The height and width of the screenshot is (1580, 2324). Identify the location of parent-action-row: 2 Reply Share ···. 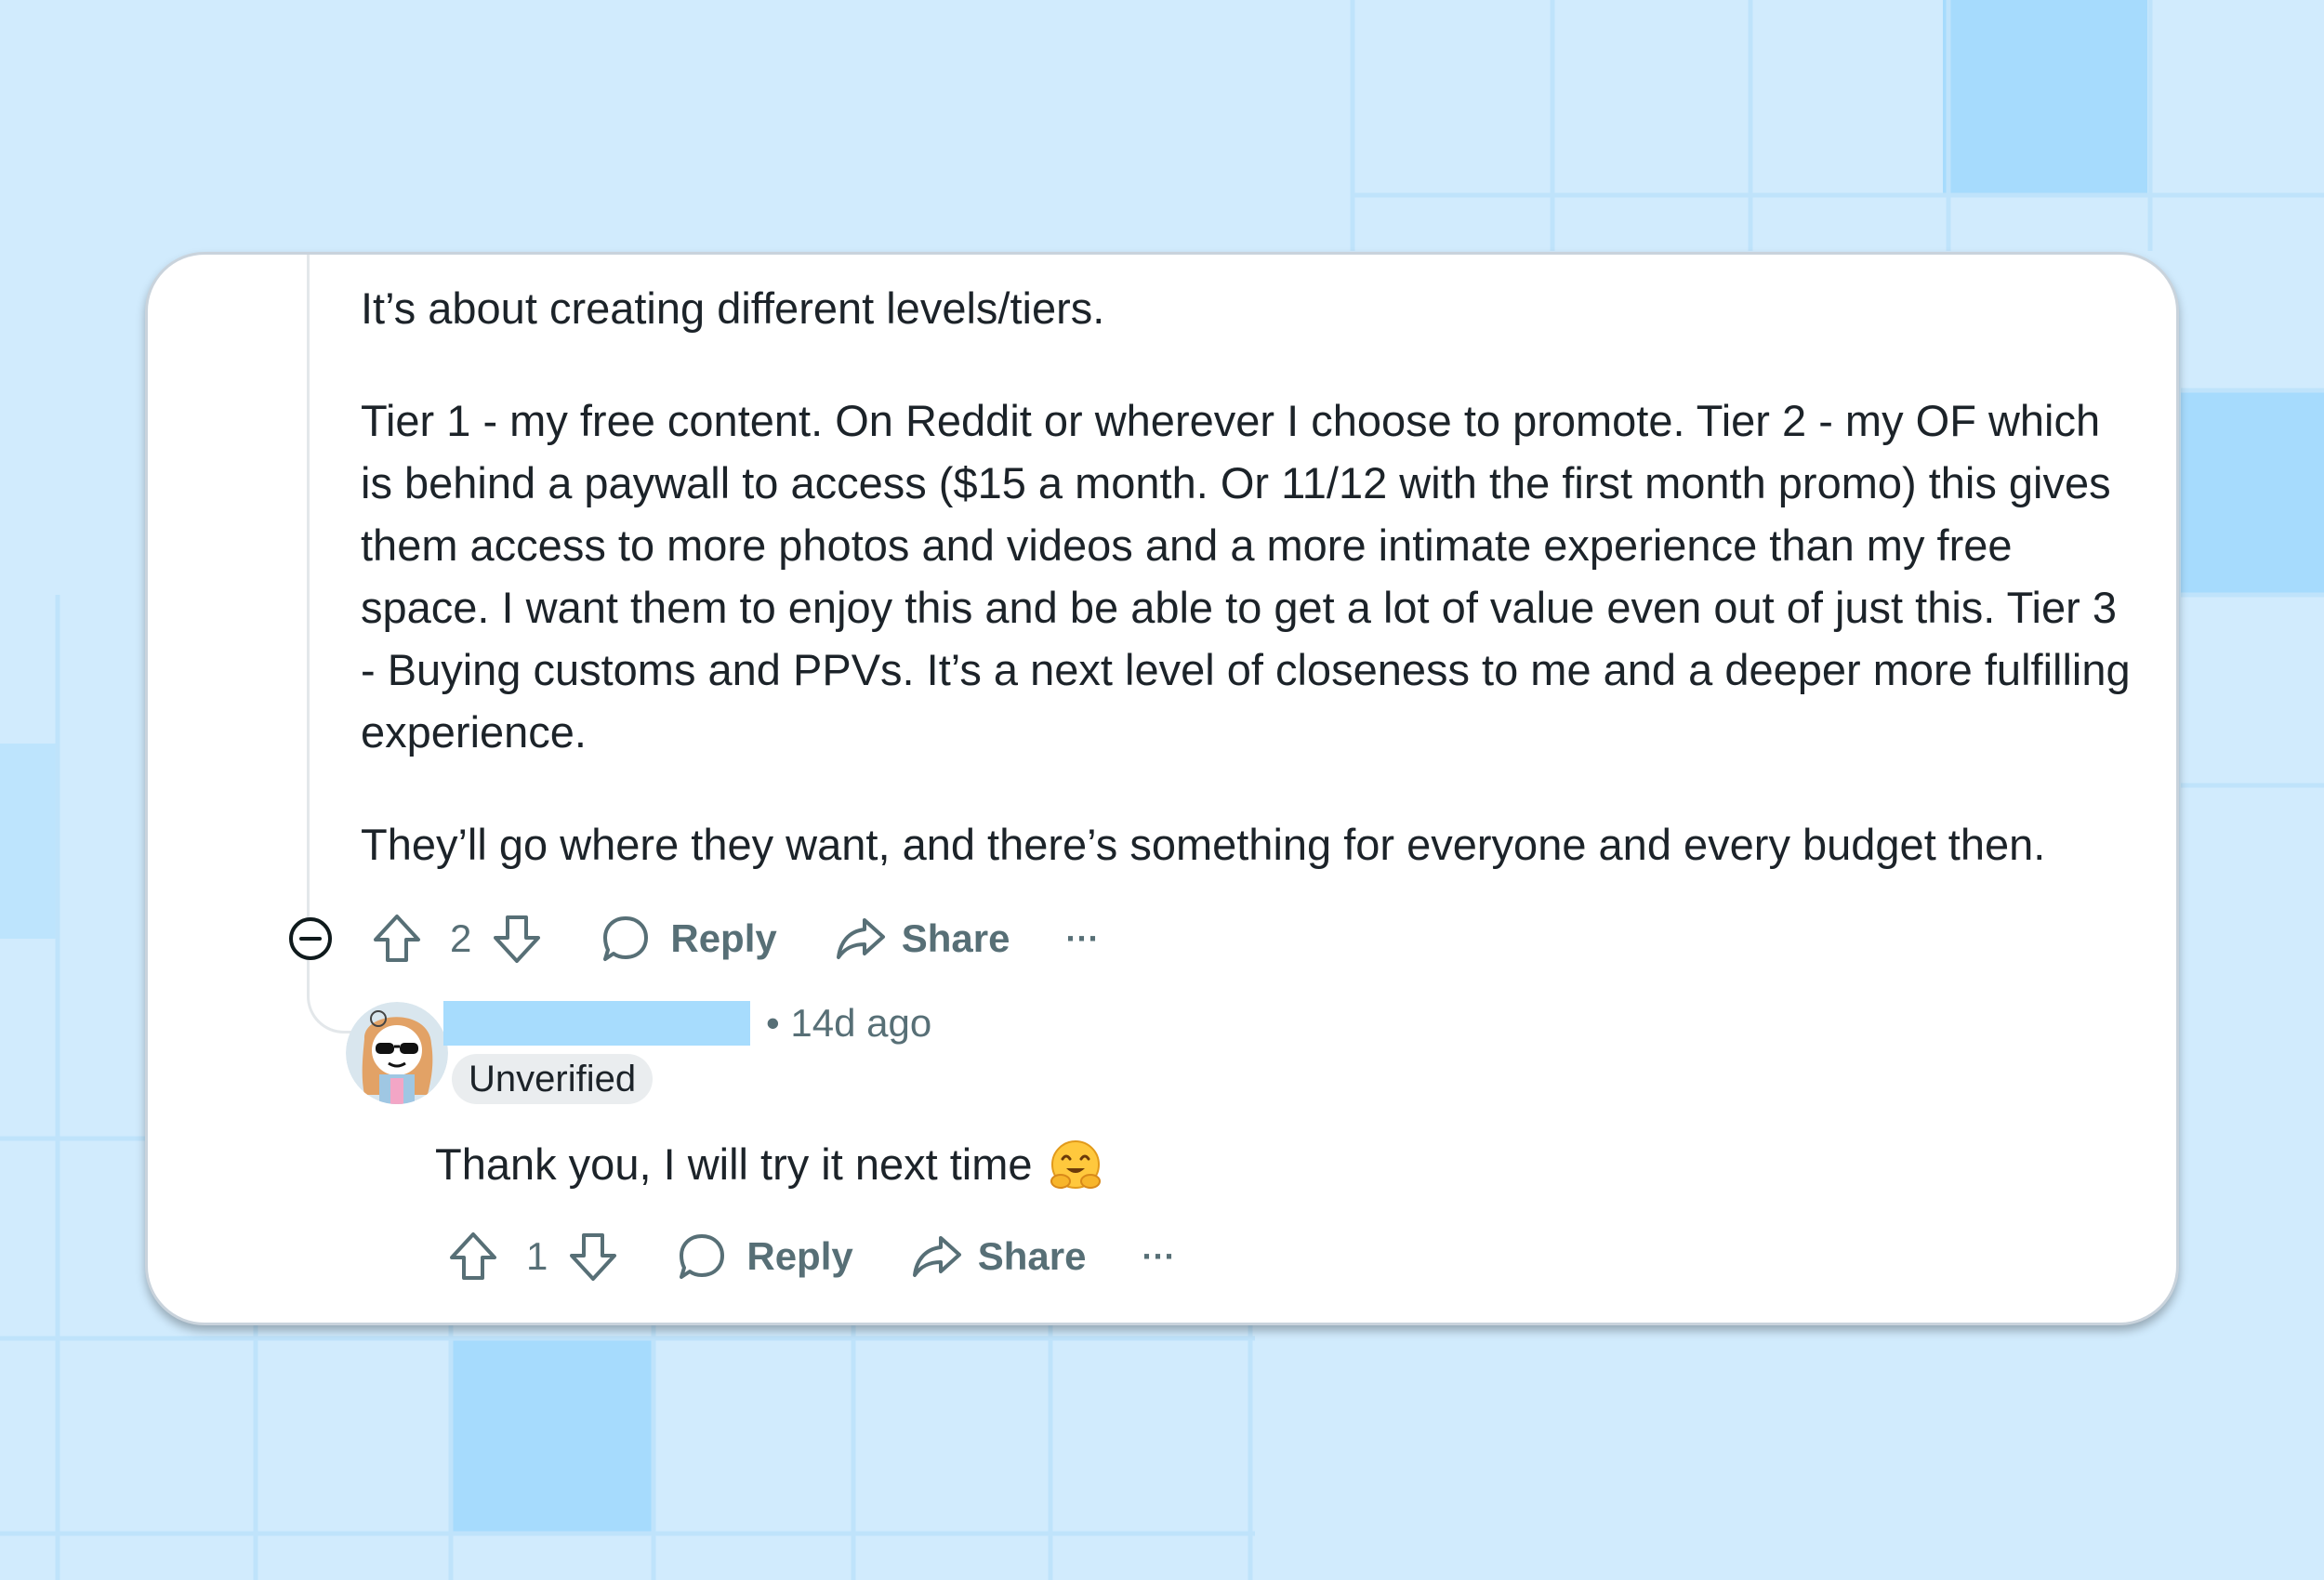
(735, 939).